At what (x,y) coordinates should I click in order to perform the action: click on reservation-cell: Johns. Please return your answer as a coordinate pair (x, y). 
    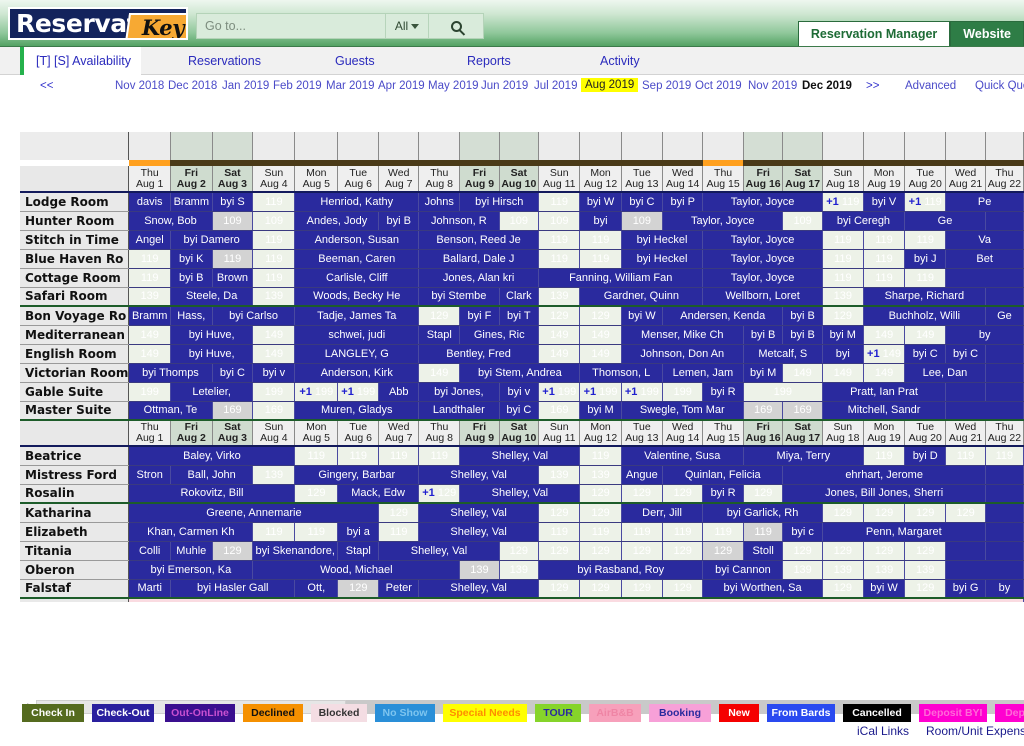
    Looking at the image, I should click on (439, 202).